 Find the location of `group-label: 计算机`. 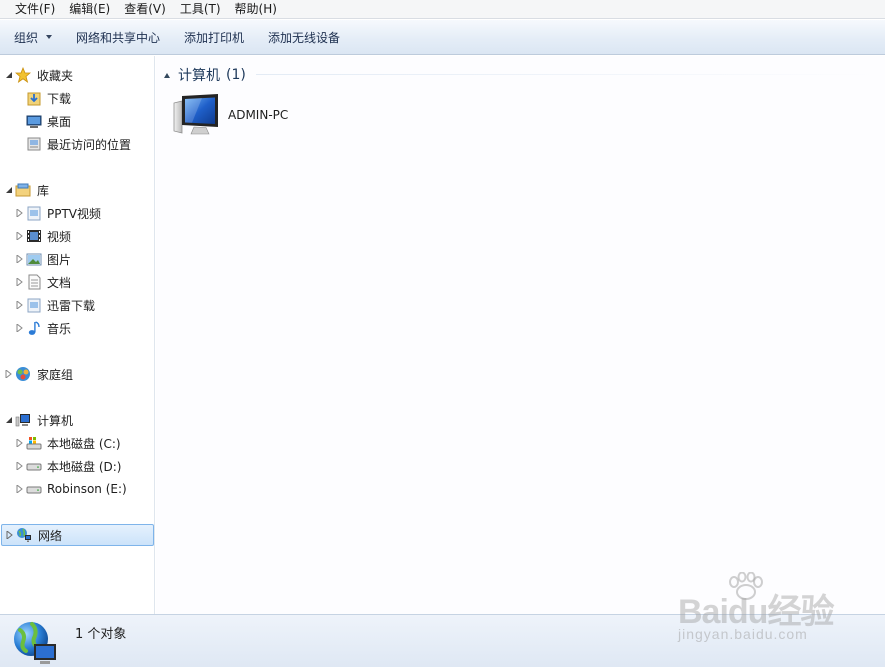

group-label: 计算机 is located at coordinates (199, 76).